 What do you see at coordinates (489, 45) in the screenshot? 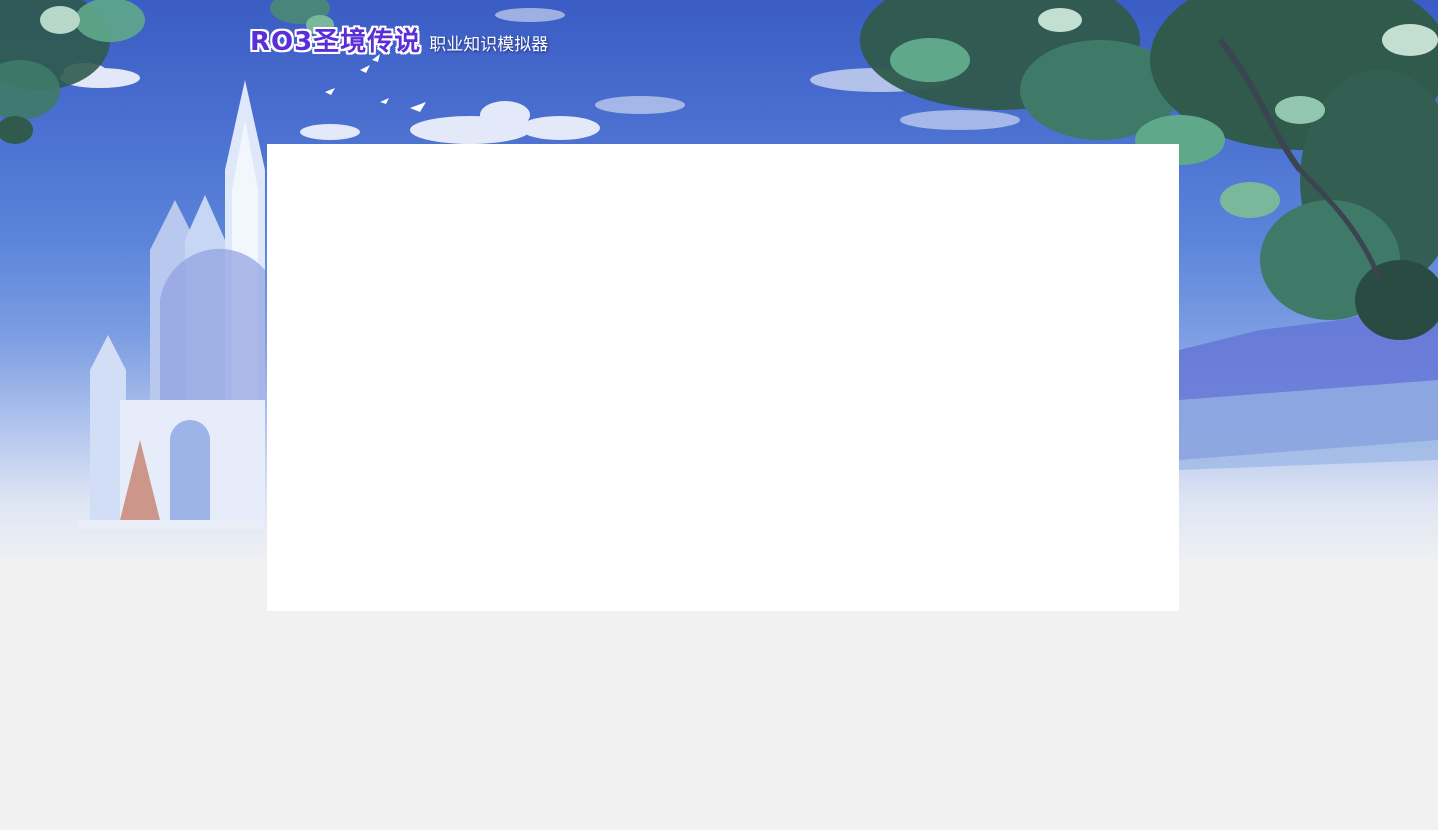
I see `page-subtitle: 职业知识模拟器` at bounding box center [489, 45].